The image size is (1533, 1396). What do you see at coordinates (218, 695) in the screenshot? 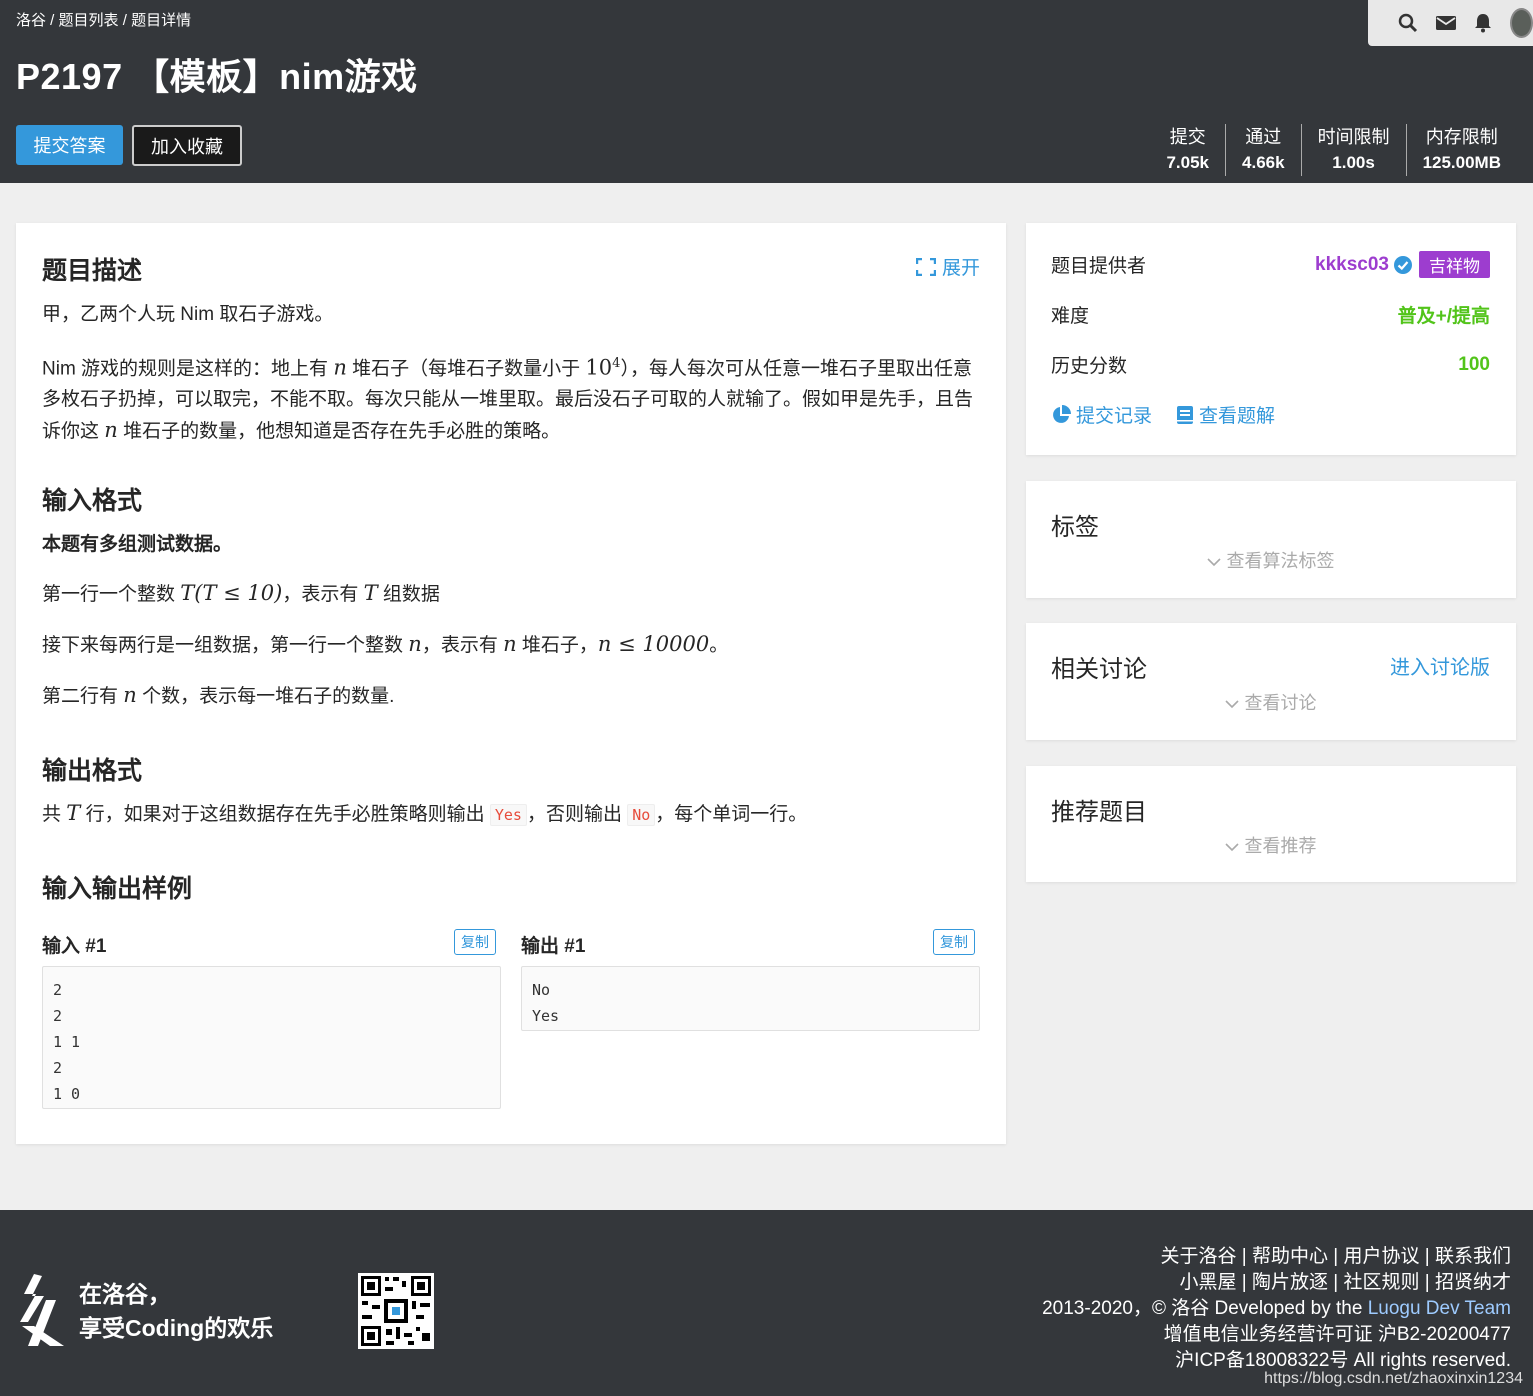
I see `input-line-3: 第二行有 n 个数，表示每一堆石子的数量.` at bounding box center [218, 695].